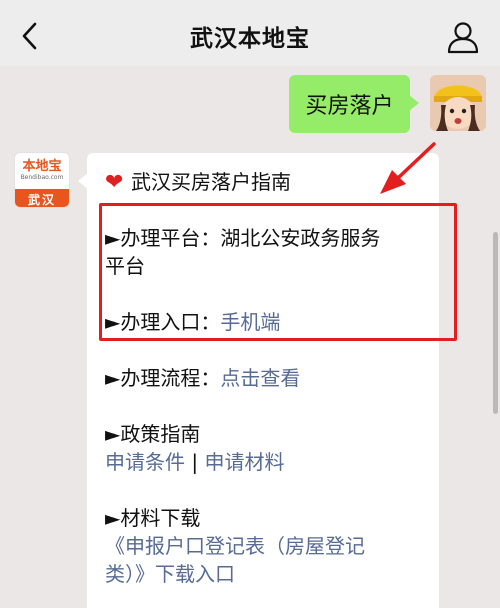 This screenshot has width=500, height=608. I want to click on bot-avatar: 本地宝 Bendibao.com 武汉, so click(42, 180).